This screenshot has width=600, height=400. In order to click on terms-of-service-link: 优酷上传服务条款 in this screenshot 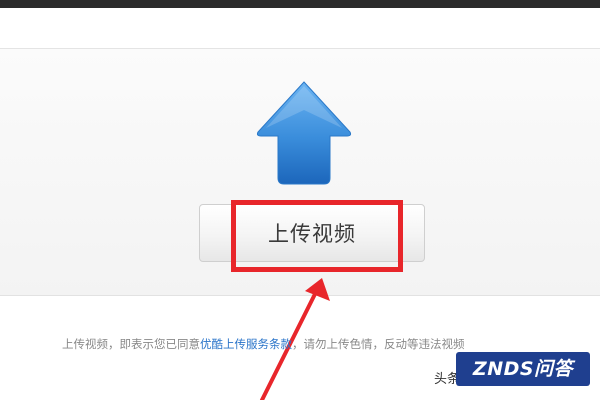, I will do `click(246, 344)`.